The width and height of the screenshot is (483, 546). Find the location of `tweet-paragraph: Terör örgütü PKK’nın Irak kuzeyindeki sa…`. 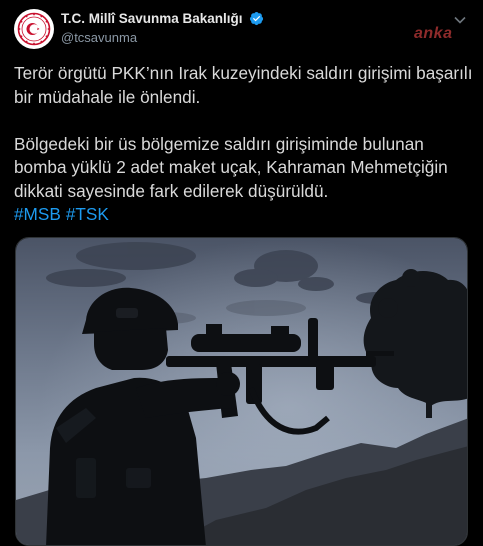

tweet-paragraph: Terör örgütü PKK’nın Irak kuzeyindeki sa… is located at coordinates (243, 85).